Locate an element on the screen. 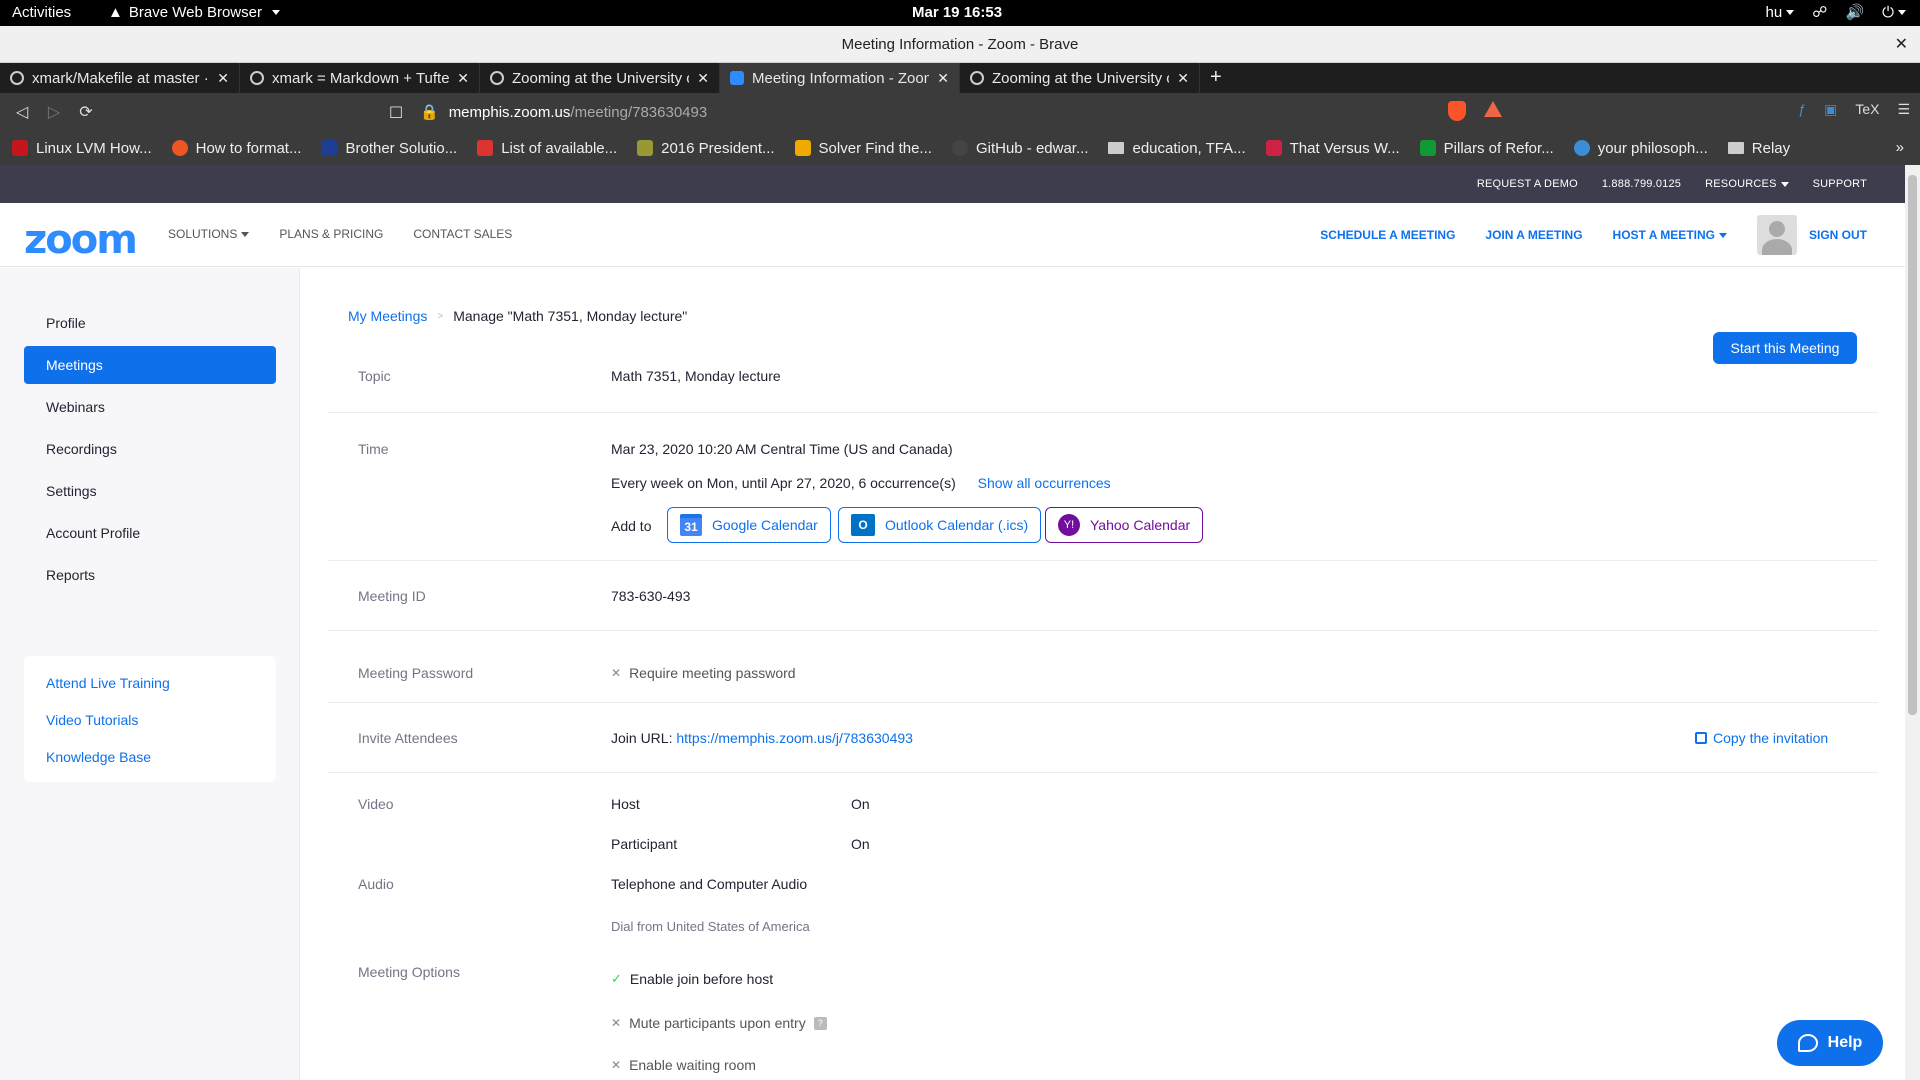  app-menu: ▲ Brave Web Browser is located at coordinates (194, 12).